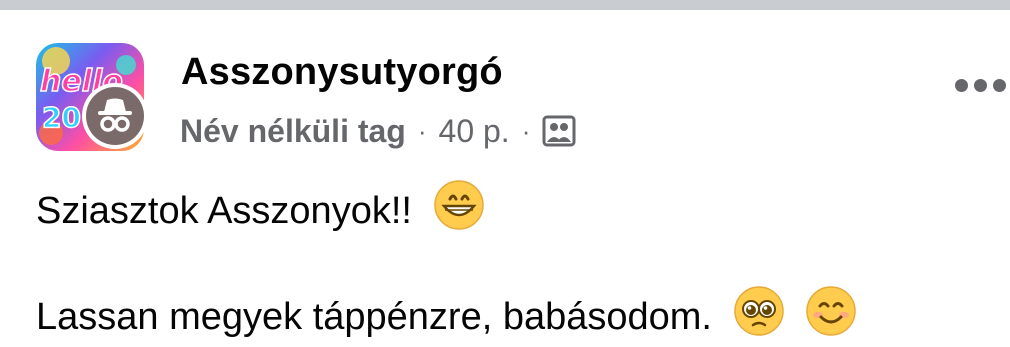  Describe the element at coordinates (342, 72) in the screenshot. I see `group-name-link: Asszonysutyorgó` at that location.